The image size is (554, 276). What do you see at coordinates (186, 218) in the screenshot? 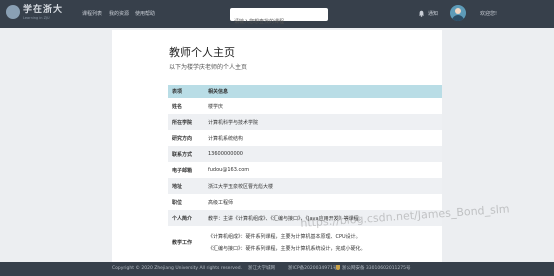
I see `row-key: 个人简介` at bounding box center [186, 218].